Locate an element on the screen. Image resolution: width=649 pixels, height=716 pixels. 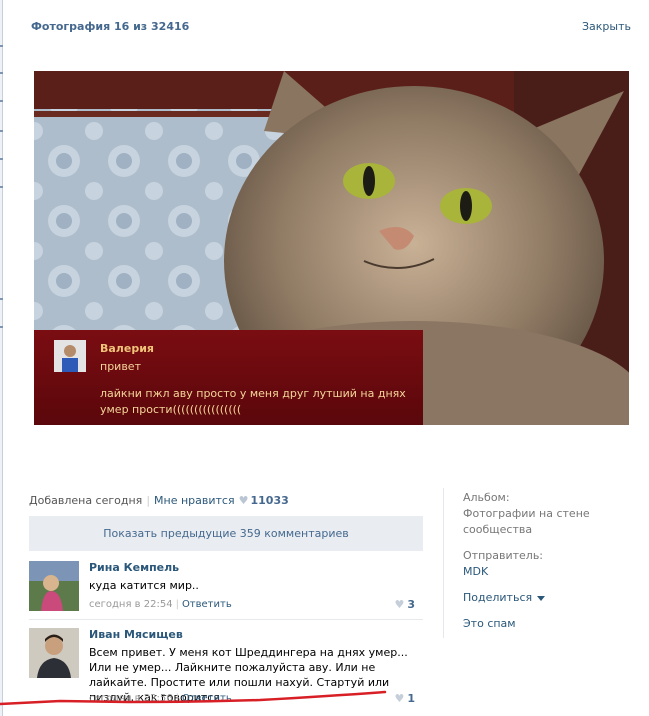
comment-time: сегодня в 22:54 is located at coordinates (131, 604).